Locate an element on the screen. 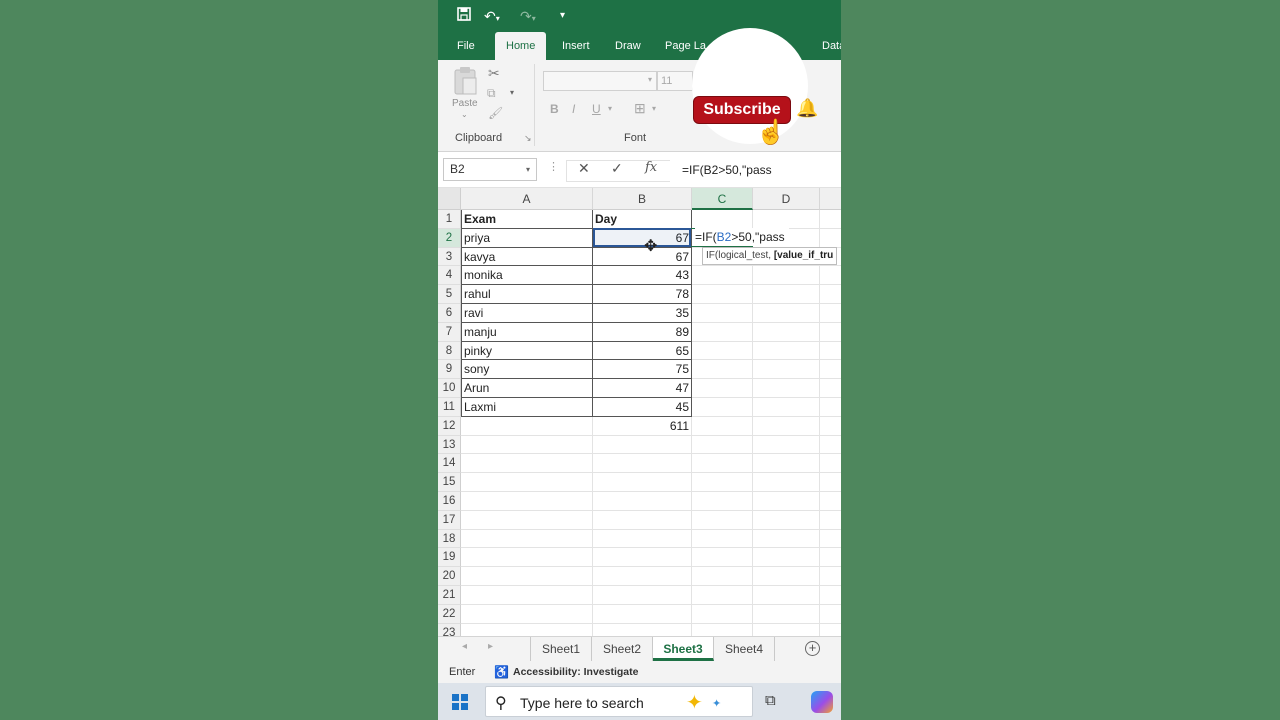 This screenshot has height=720, width=1280. name-box: B2 ▾ is located at coordinates (490, 169).